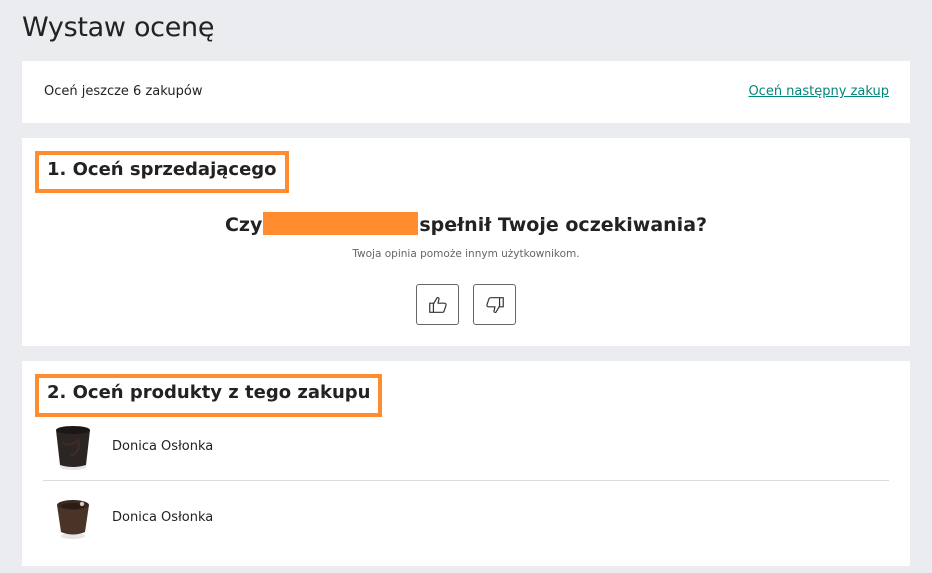 This screenshot has height=573, width=932. I want to click on black-planter-image, so click(73, 447).